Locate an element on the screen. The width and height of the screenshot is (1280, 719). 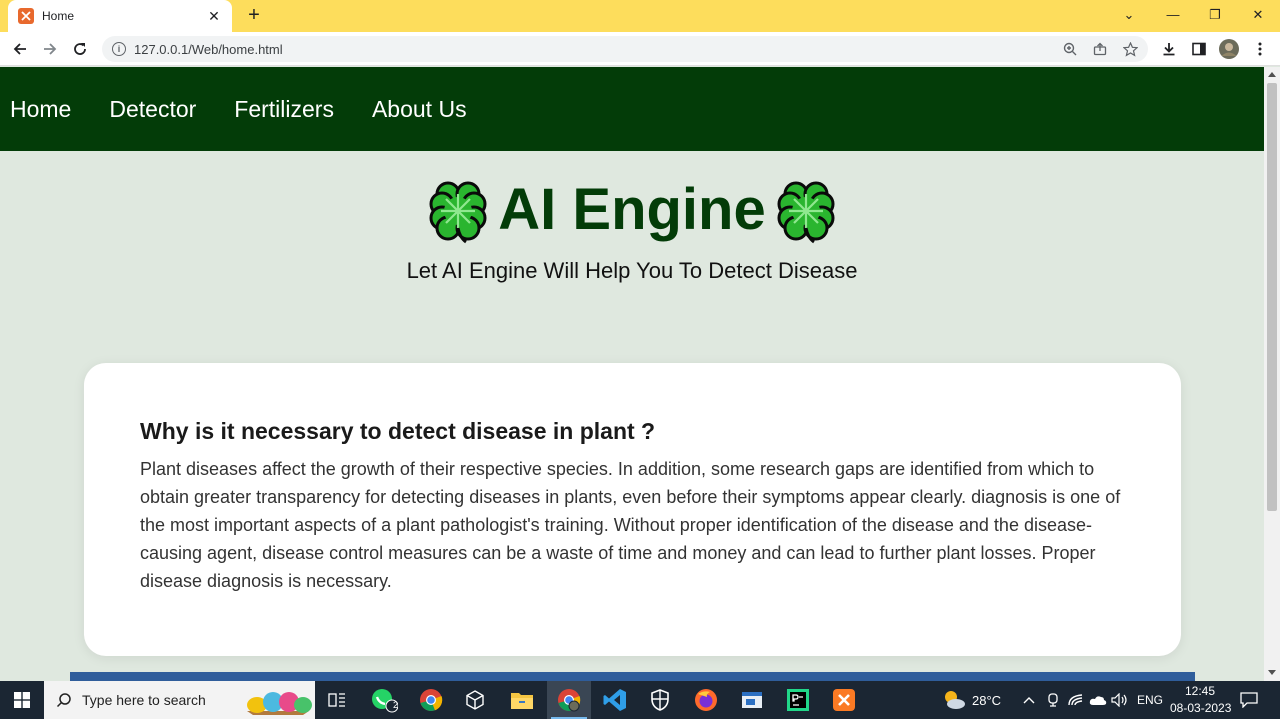
back-button is located at coordinates (20, 49).